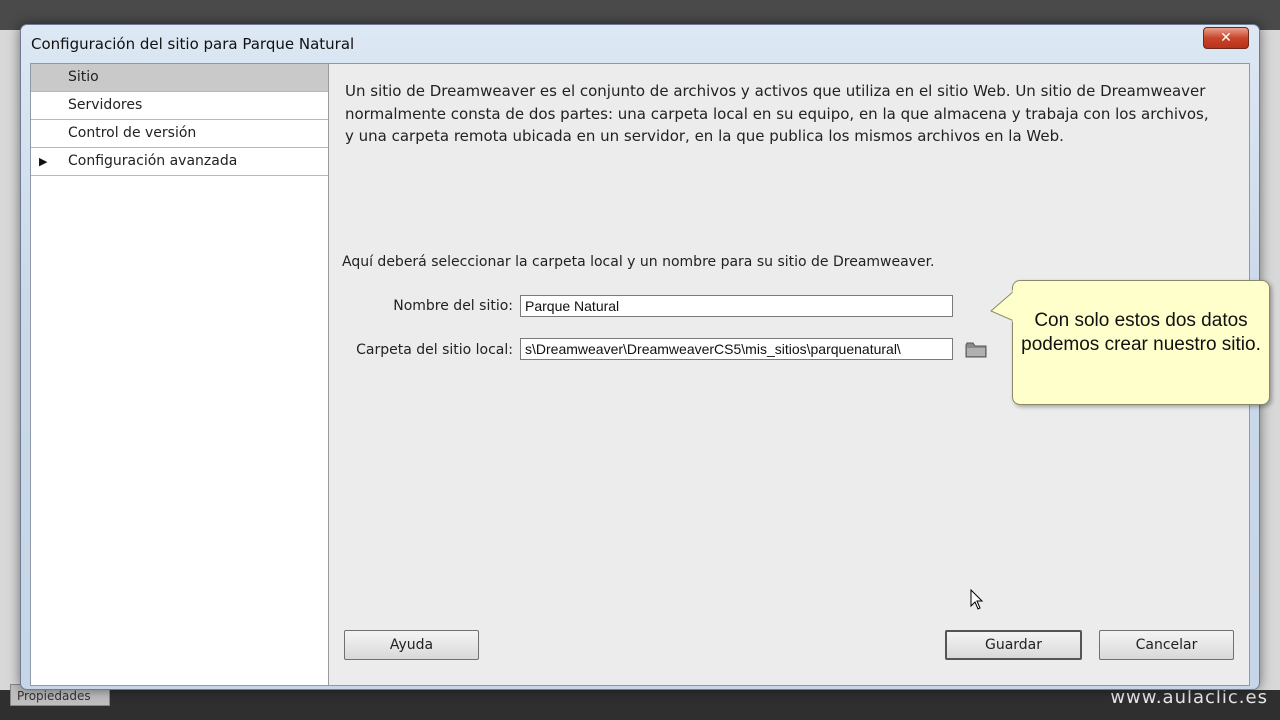 The height and width of the screenshot is (720, 1280). Describe the element at coordinates (736, 306) in the screenshot. I see `site-name-input: Parque Natural` at that location.